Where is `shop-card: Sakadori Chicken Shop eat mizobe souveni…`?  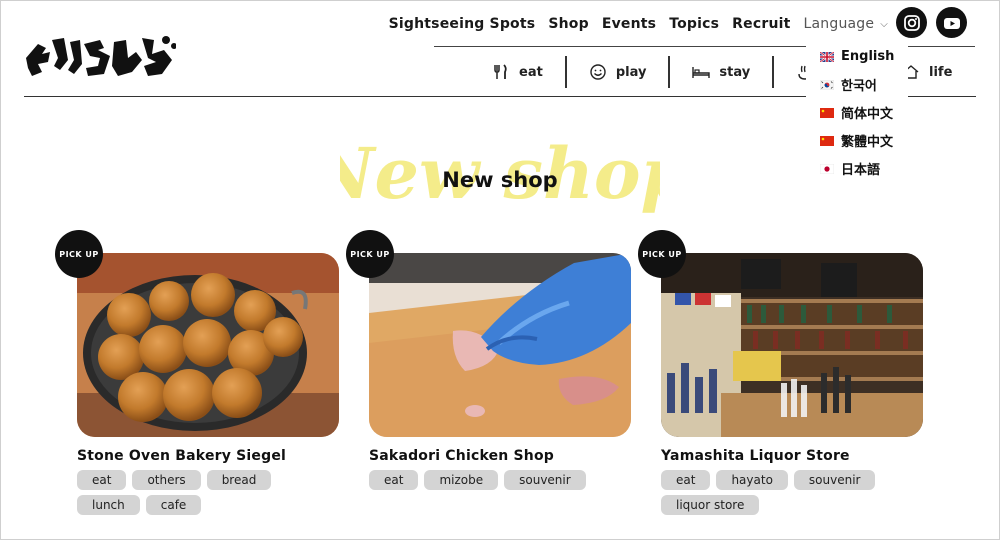
shop-card: Sakadori Chicken Shop eat mizobe souveni… is located at coordinates (500, 371).